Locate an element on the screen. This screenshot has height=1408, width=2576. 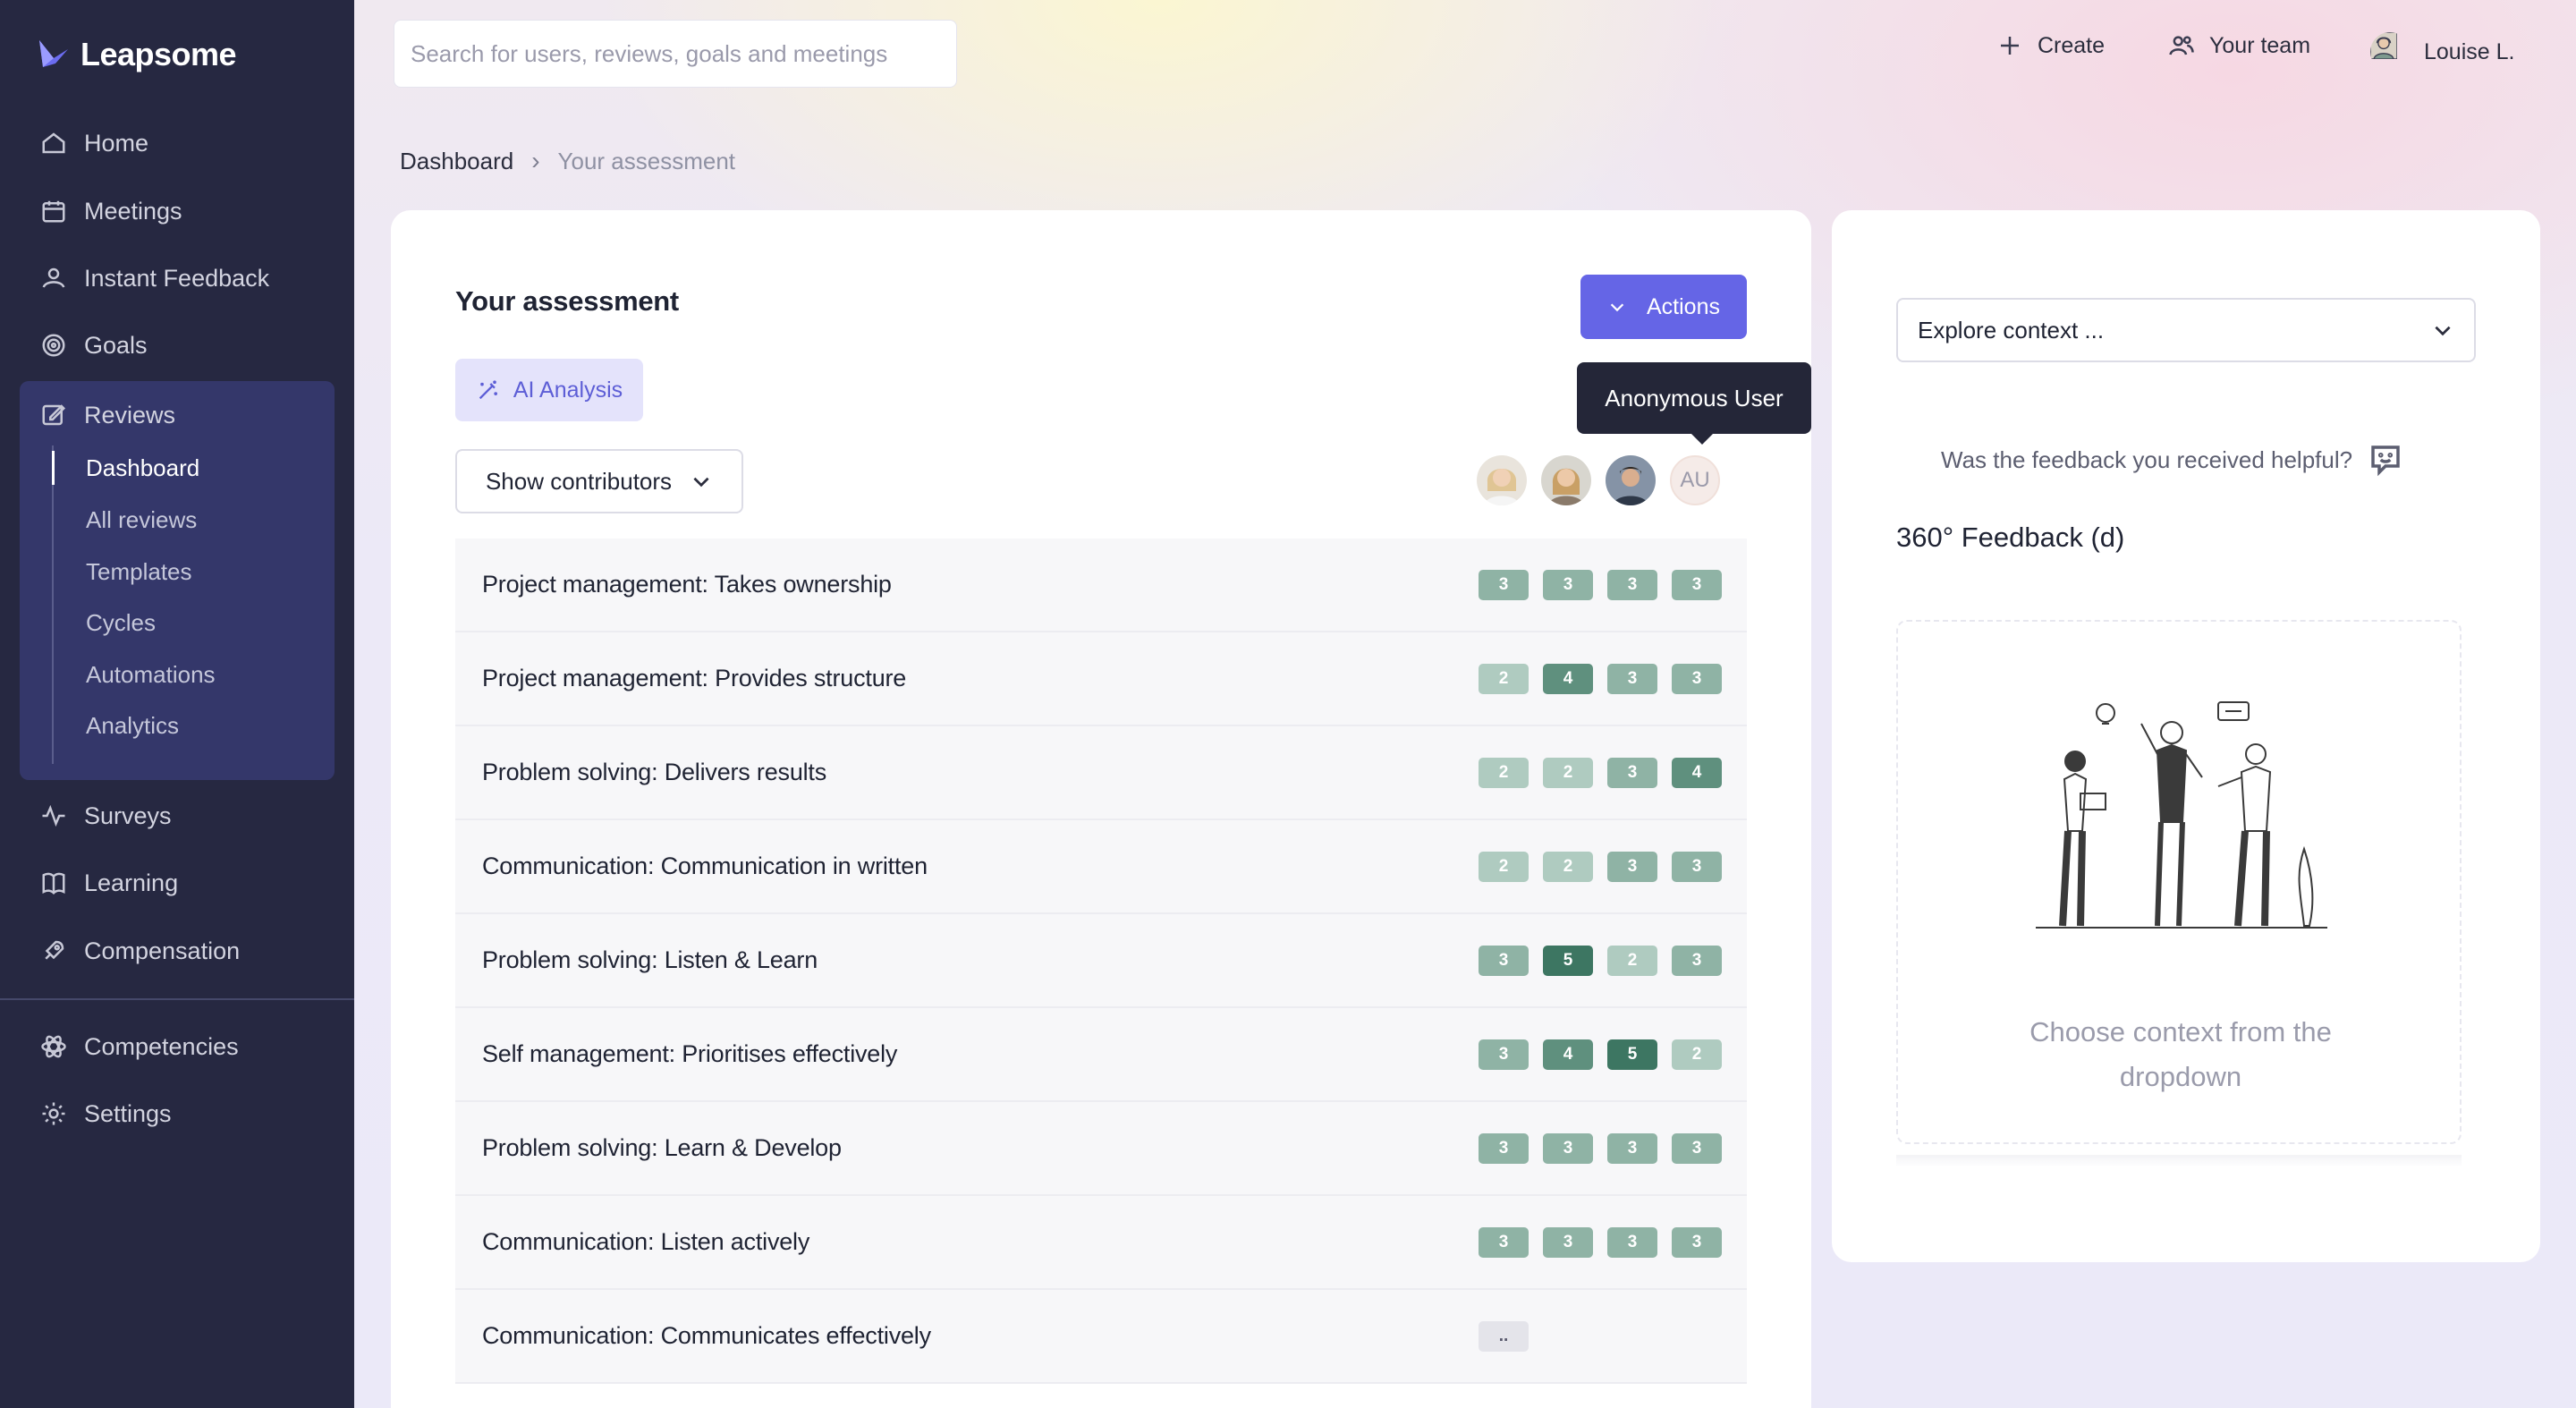
feedback-title: 360° Feedback (d) is located at coordinates (2010, 537).